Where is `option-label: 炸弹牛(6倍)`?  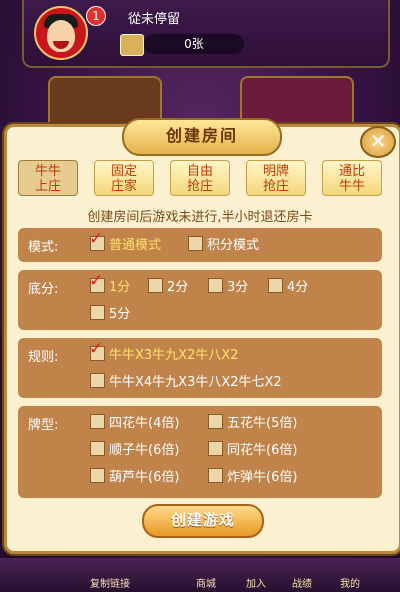 option-label: 炸弹牛(6倍) is located at coordinates (262, 477).